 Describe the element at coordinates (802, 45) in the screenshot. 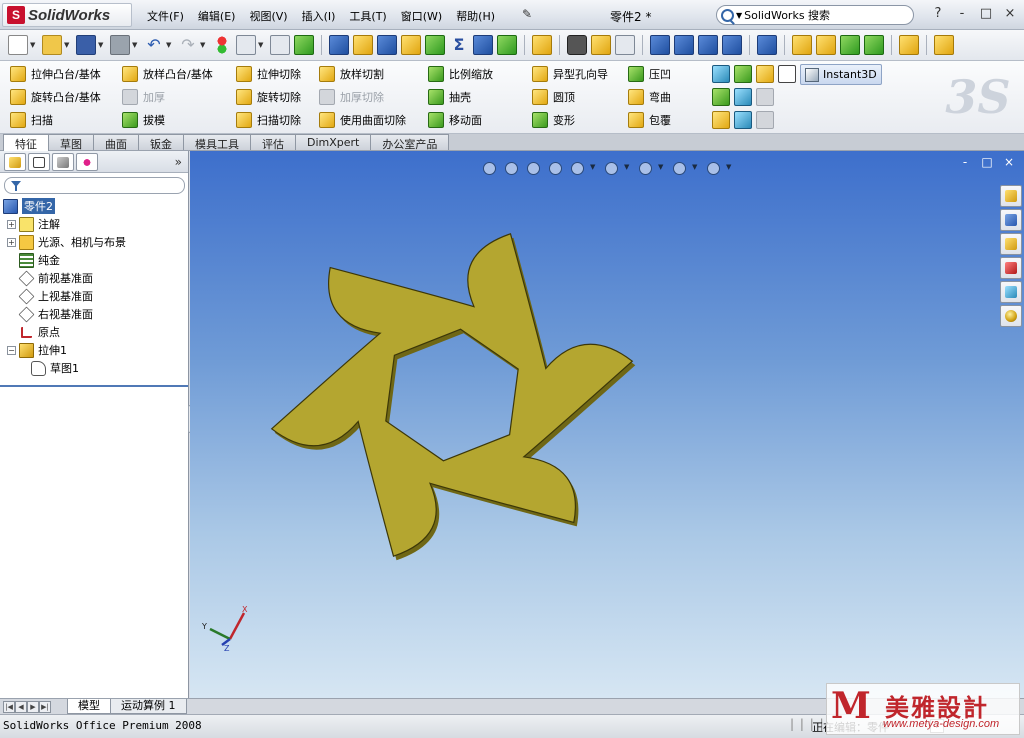

I see `reference-axis-icon` at that location.